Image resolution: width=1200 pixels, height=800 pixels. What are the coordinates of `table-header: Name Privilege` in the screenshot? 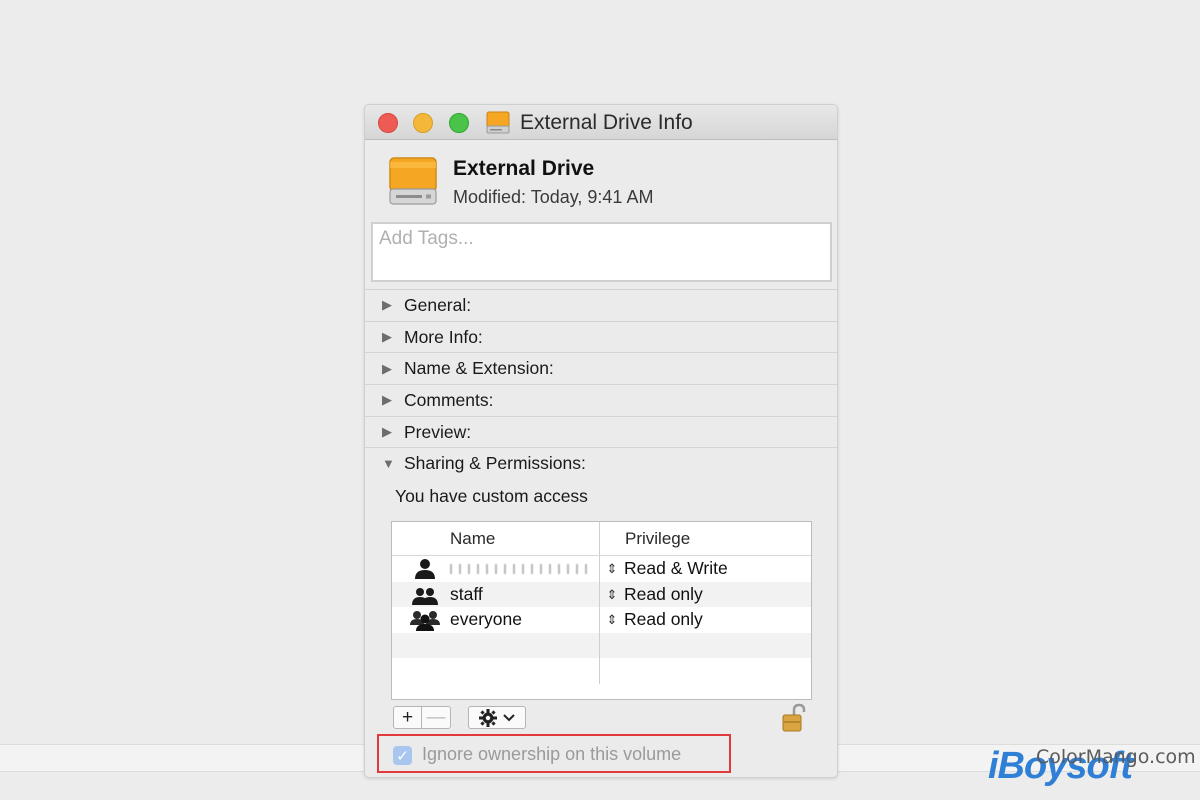 It's located at (601, 539).